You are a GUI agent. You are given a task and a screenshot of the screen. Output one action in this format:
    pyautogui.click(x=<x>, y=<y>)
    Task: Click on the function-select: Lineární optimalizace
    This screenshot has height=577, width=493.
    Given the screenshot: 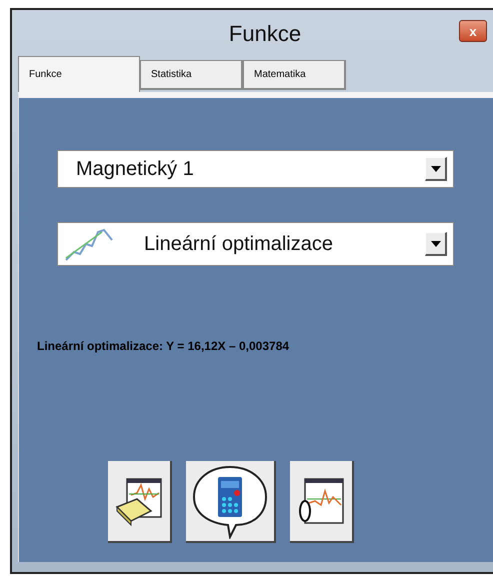 What is the action you would take?
    pyautogui.click(x=255, y=244)
    